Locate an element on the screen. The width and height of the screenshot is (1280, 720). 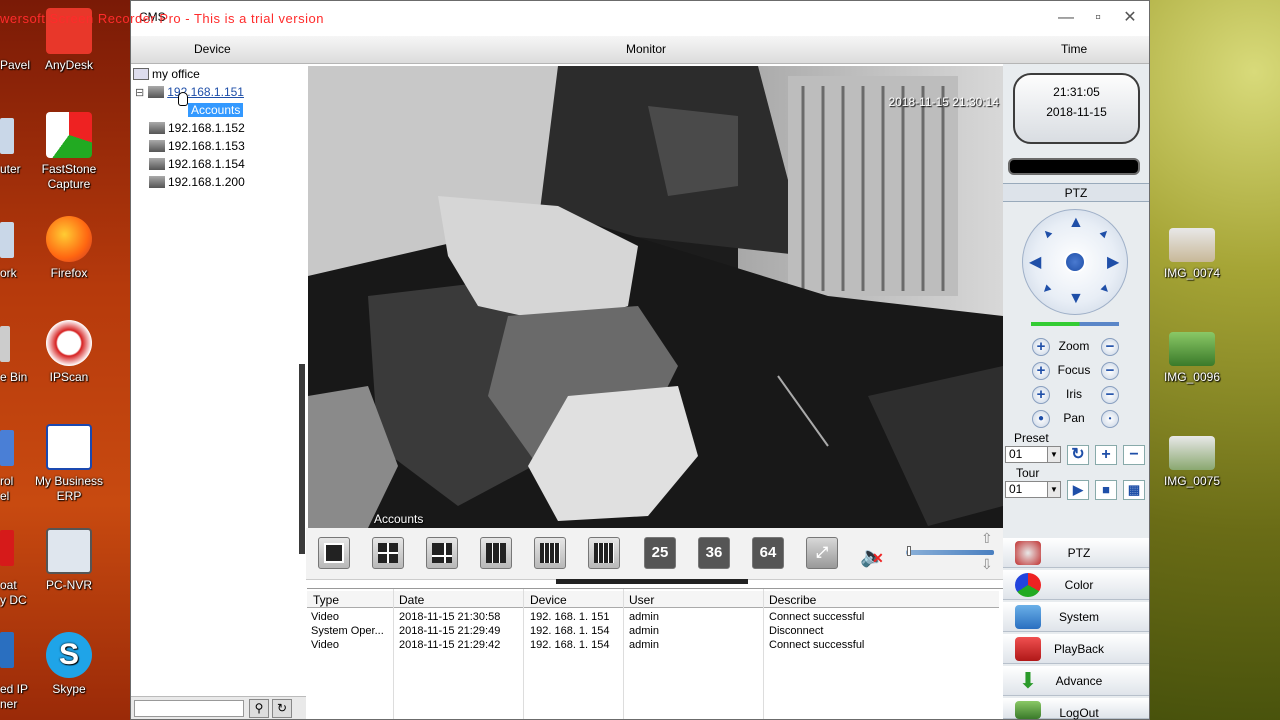
toolbar-scroll: ⇧ ⇩ is located at coordinates (991, 553).